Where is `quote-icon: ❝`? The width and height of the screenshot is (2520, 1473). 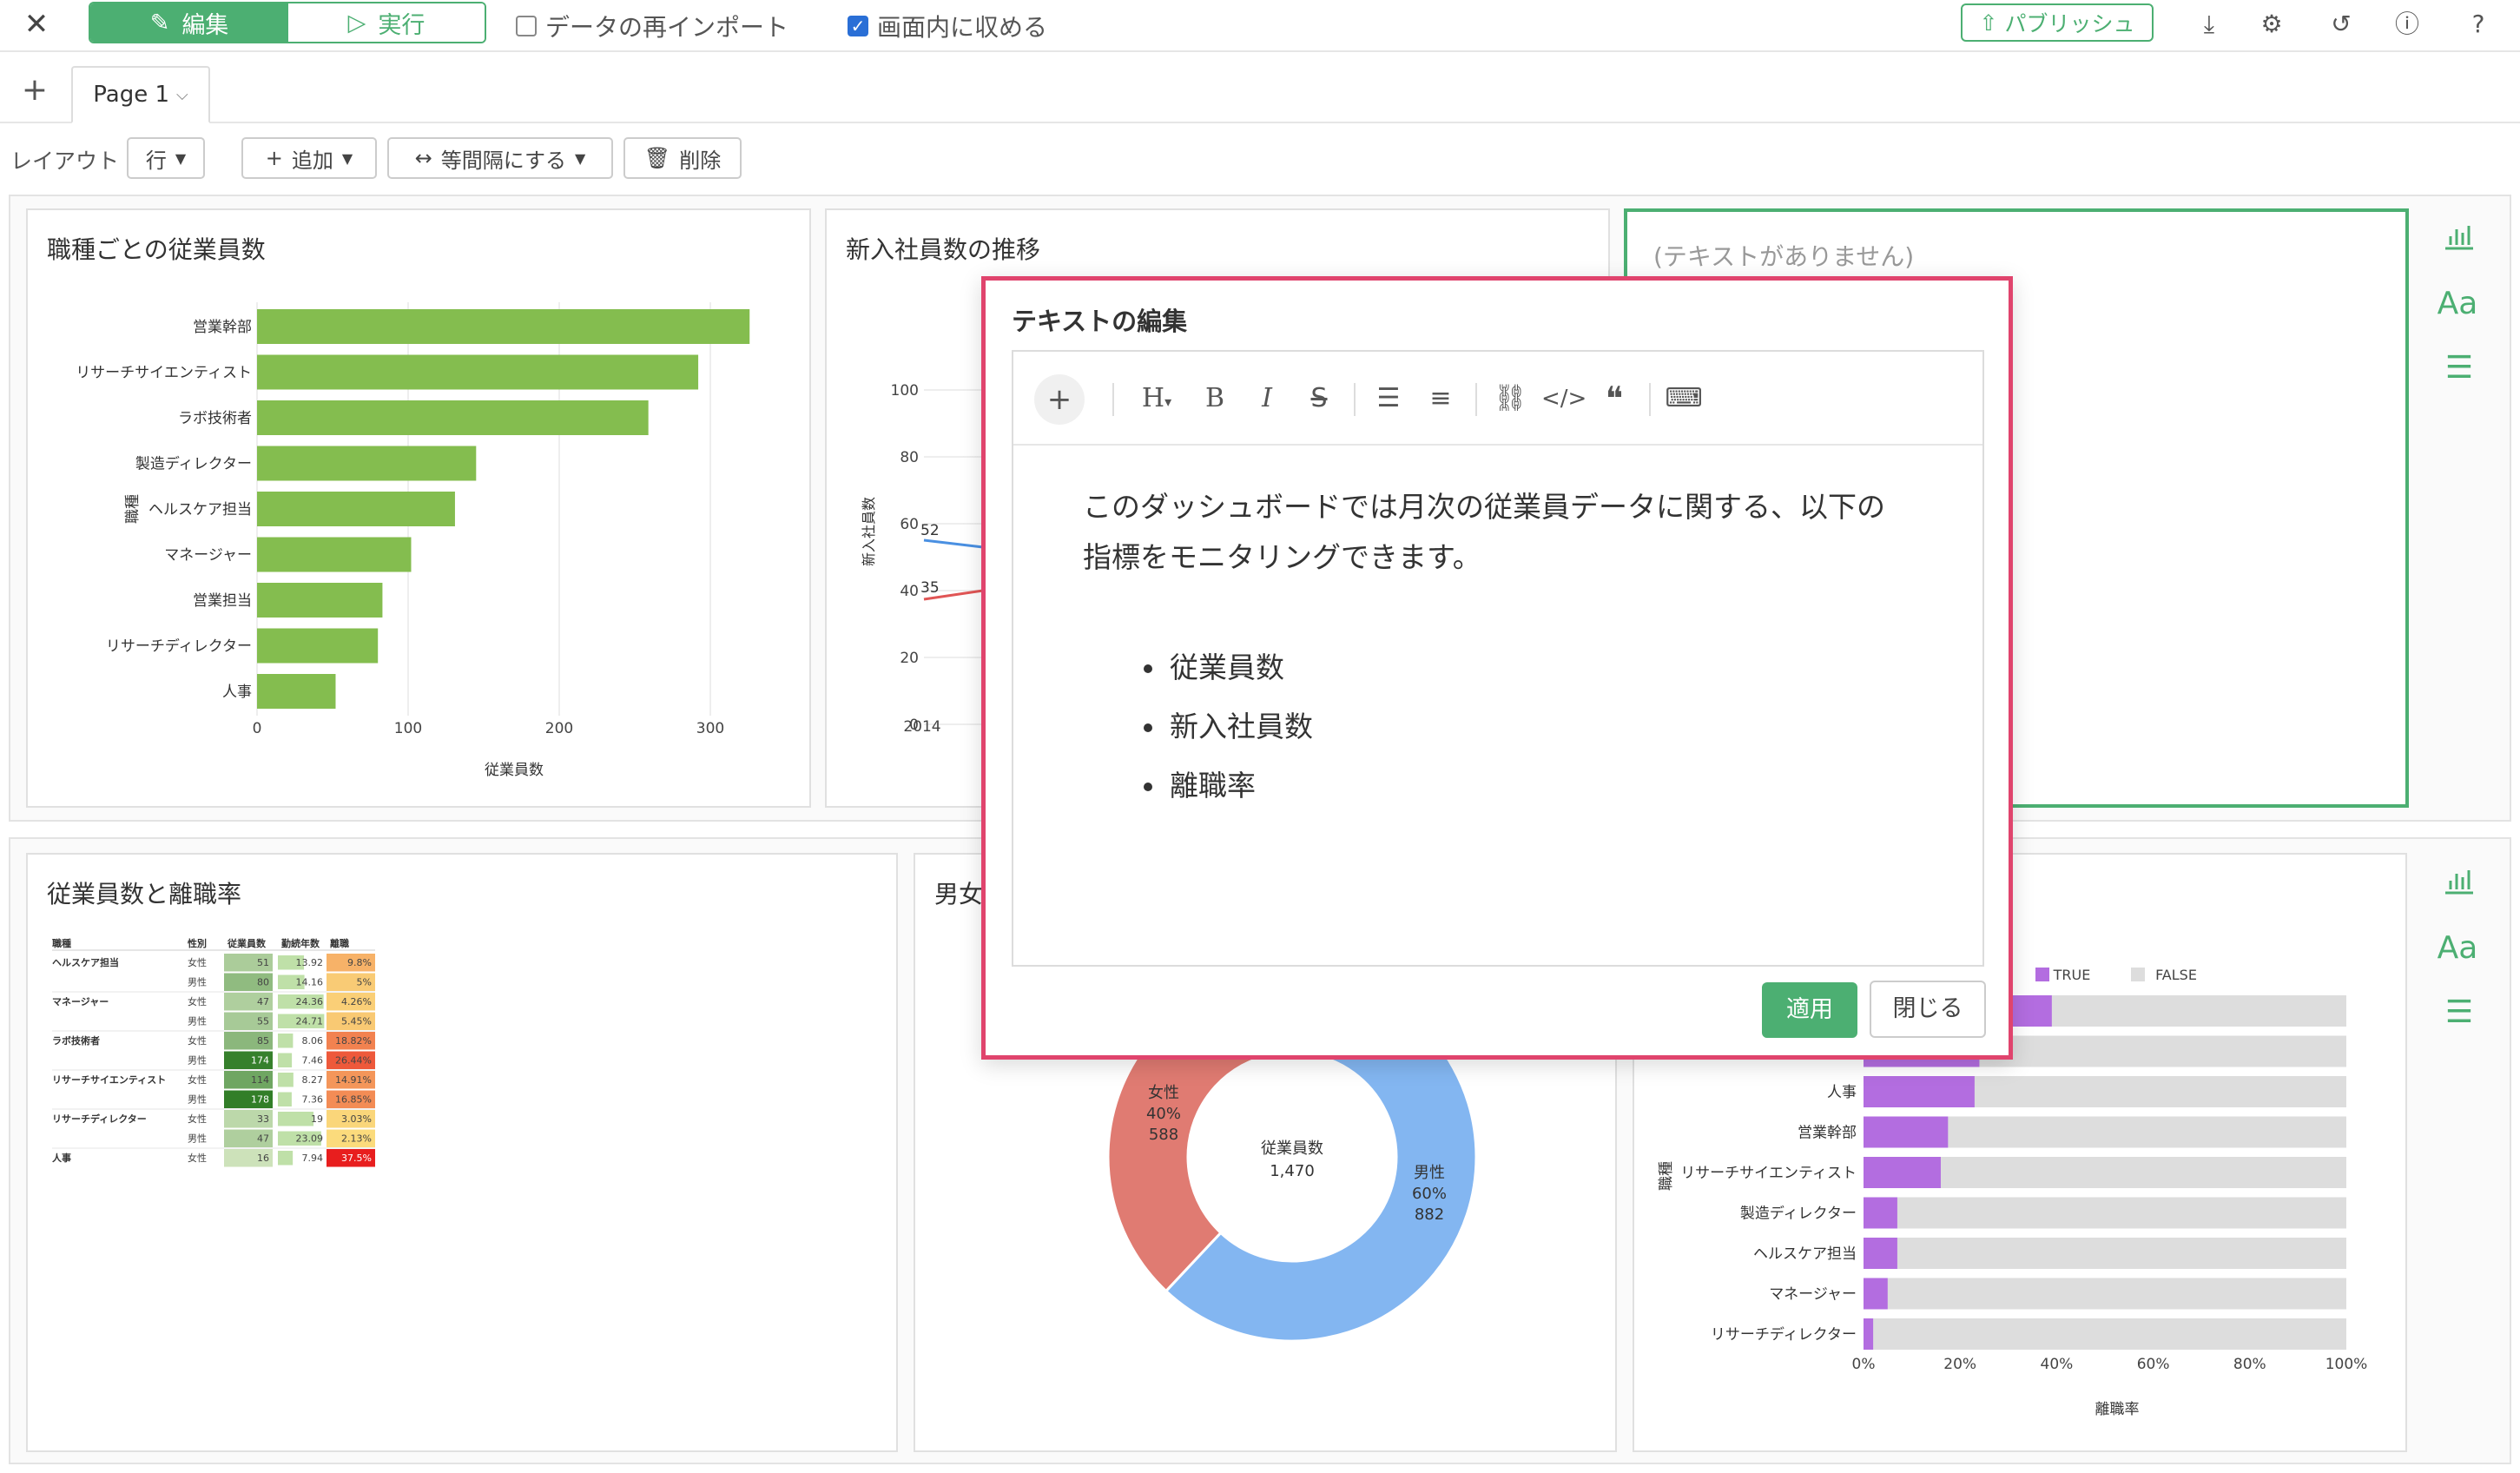 quote-icon: ❝ is located at coordinates (1614, 398).